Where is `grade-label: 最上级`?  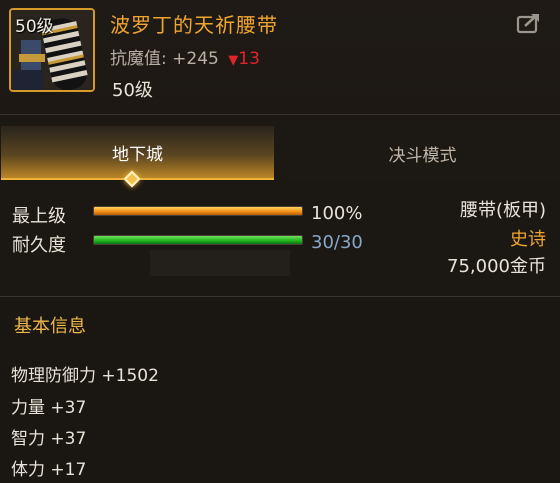 grade-label: 最上级 is located at coordinates (39, 216).